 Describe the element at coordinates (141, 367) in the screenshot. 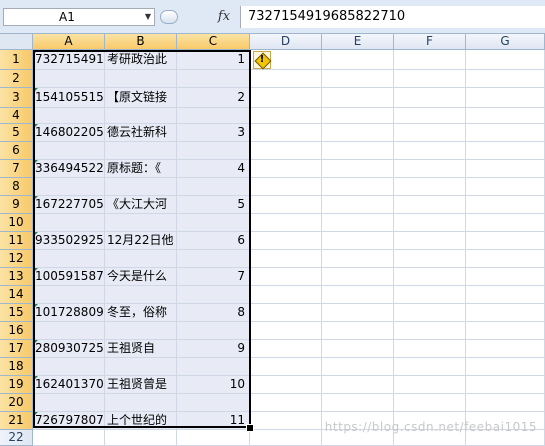

I see `cell-b18` at that location.